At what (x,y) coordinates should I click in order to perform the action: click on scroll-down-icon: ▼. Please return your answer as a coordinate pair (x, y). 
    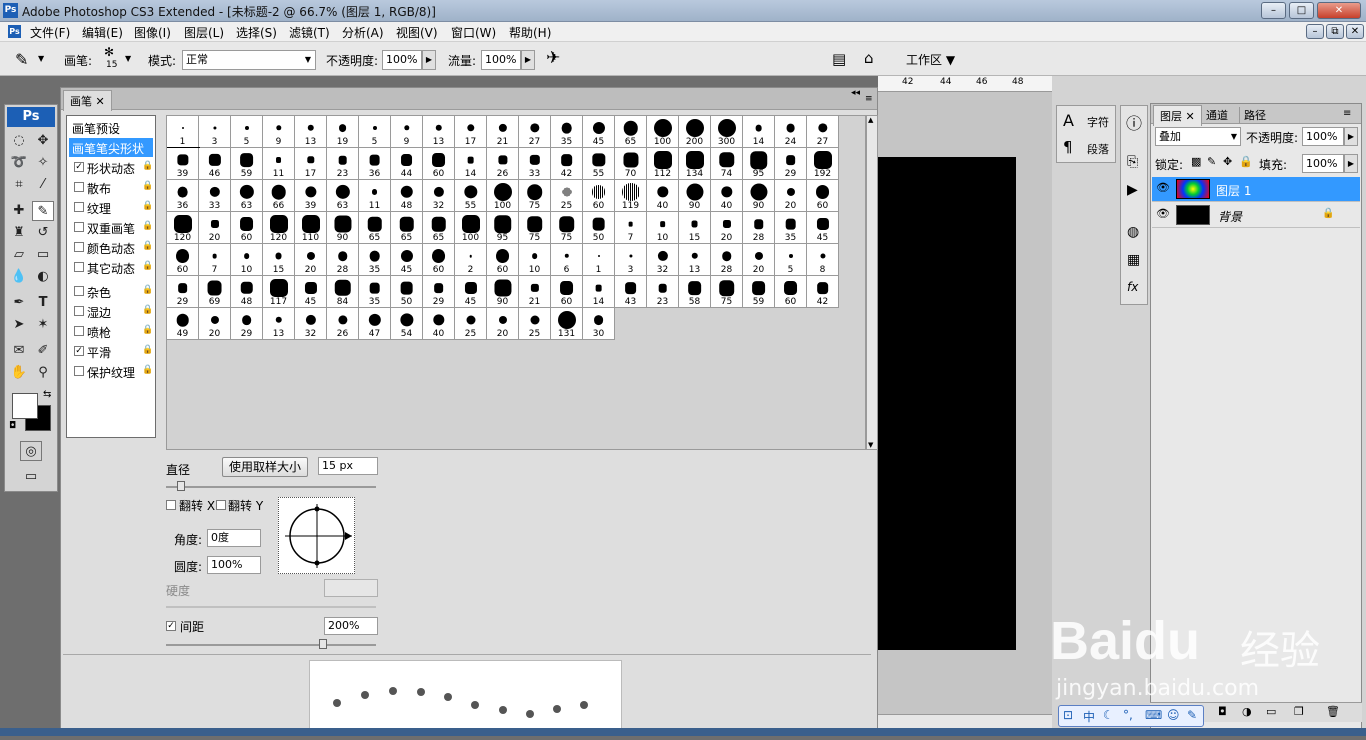
    Looking at the image, I should click on (870, 445).